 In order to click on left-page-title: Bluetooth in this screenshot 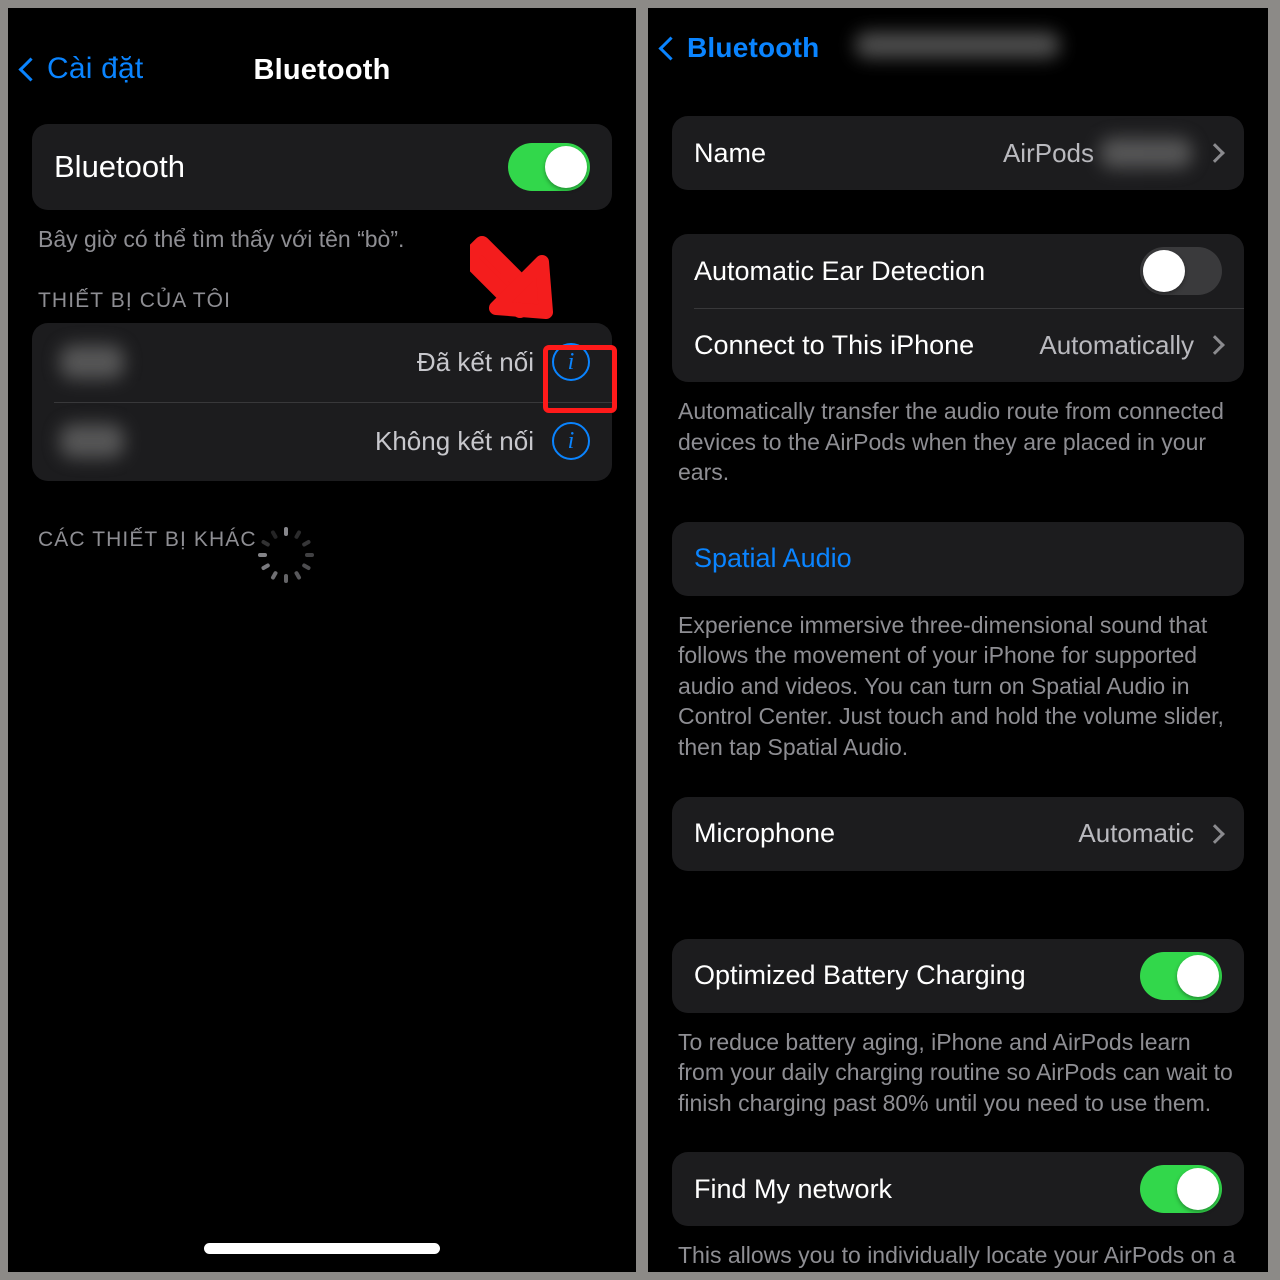, I will do `click(322, 70)`.